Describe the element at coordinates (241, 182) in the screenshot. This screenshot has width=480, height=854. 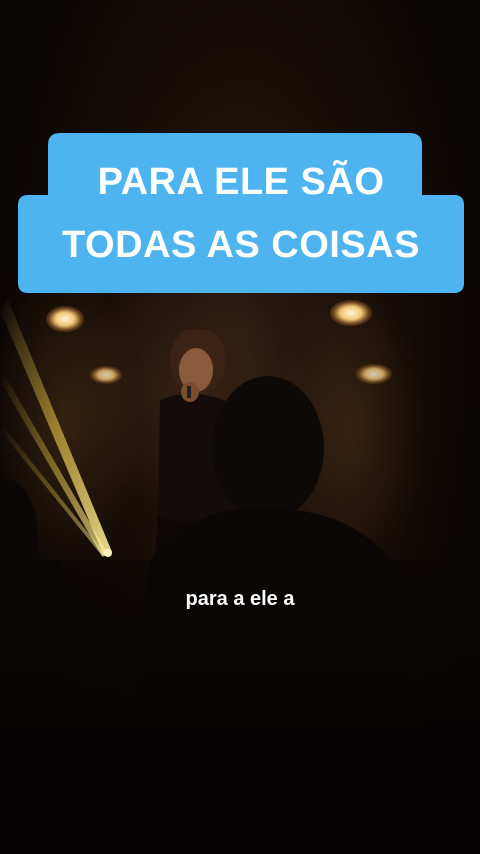
I see `title-line-1: PARA ELE SÃO` at that location.